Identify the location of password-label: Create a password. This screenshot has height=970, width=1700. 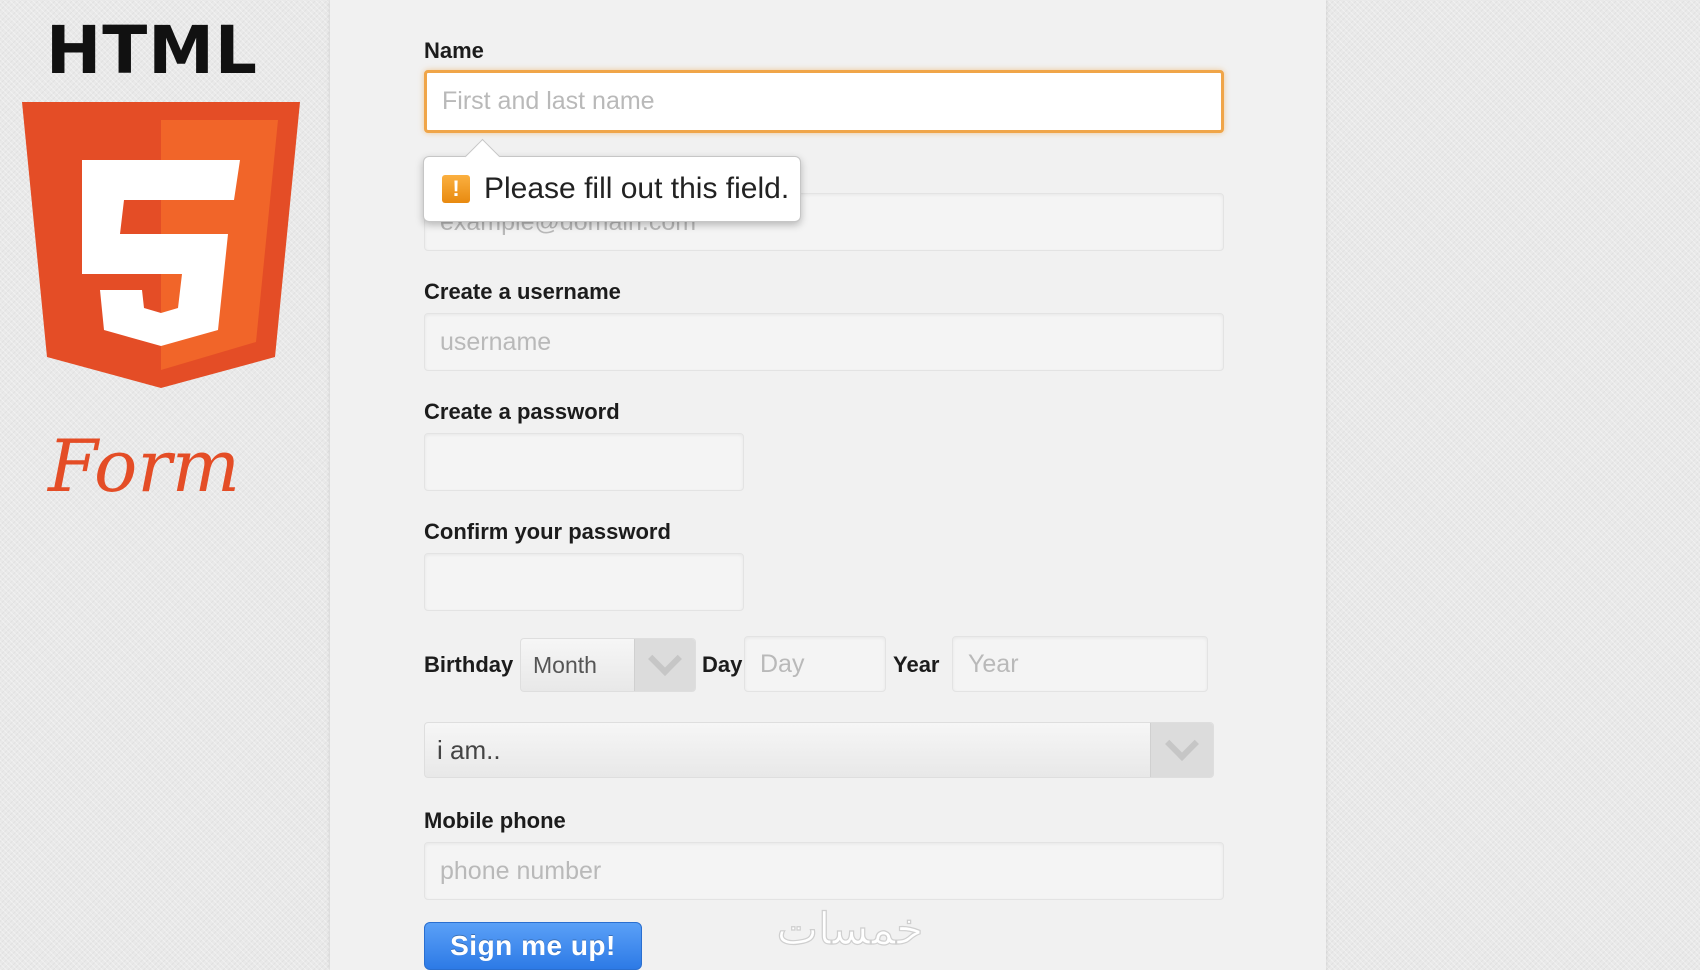
(522, 411).